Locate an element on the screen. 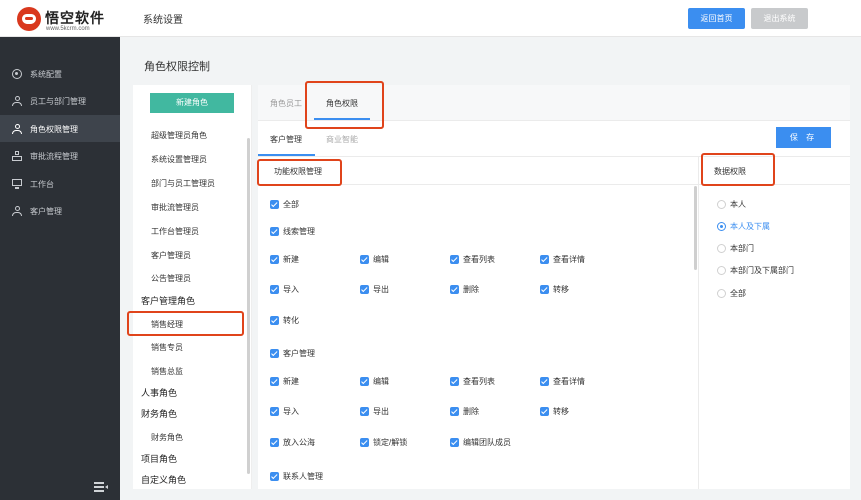 This screenshot has height=500, width=861. role-item: 部门与员工管理员 is located at coordinates (183, 183).